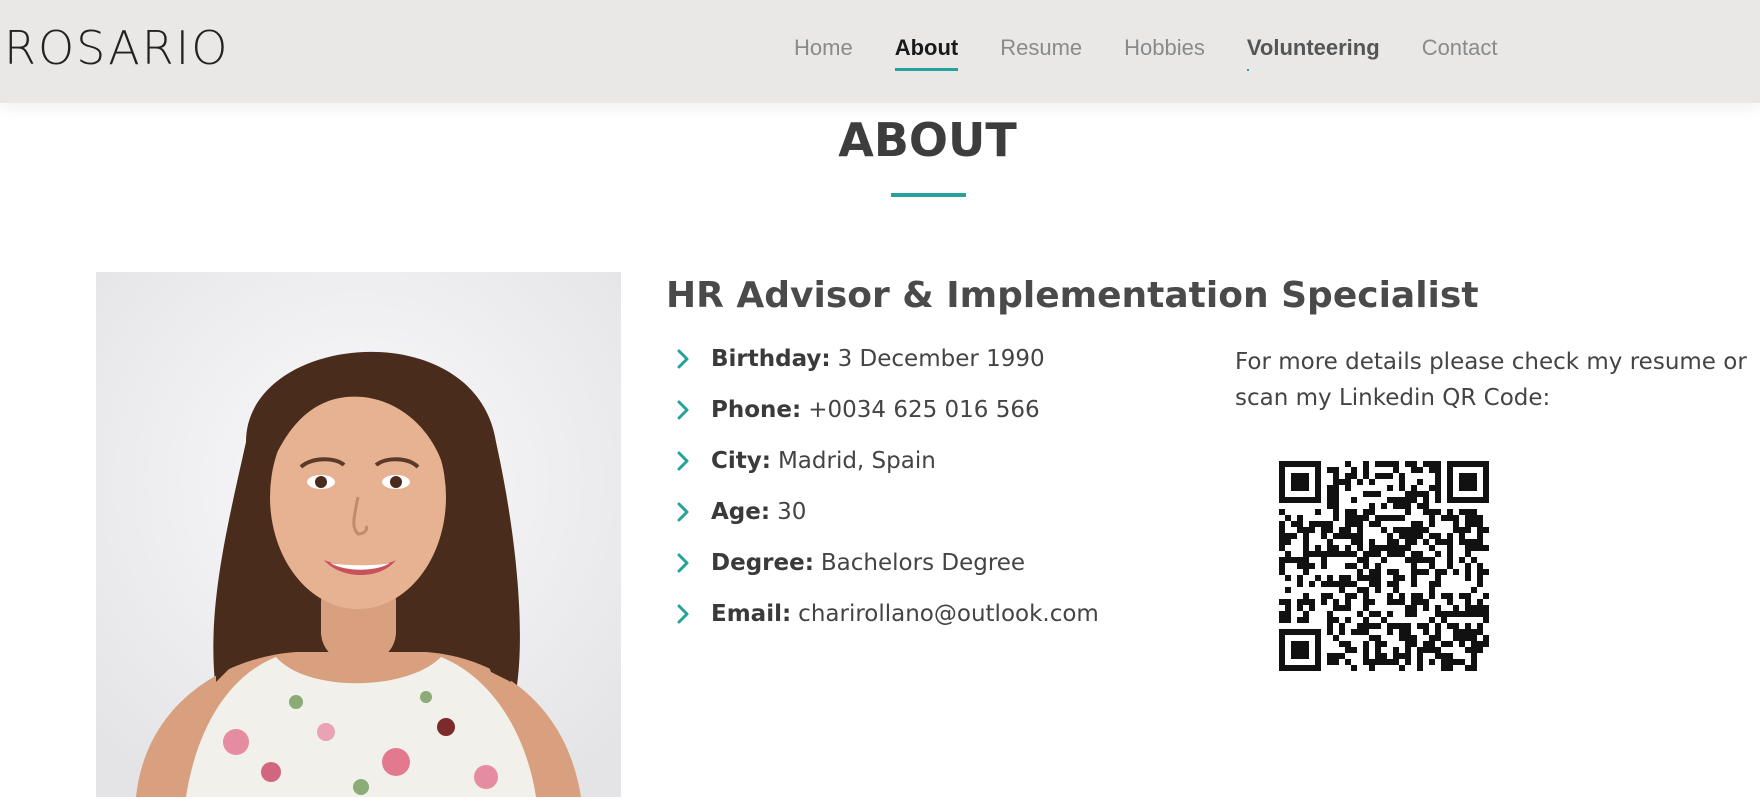 Image resolution: width=1760 pixels, height=803 pixels. Describe the element at coordinates (1313, 52) in the screenshot. I see `nav-volunteering: Volunteering` at that location.